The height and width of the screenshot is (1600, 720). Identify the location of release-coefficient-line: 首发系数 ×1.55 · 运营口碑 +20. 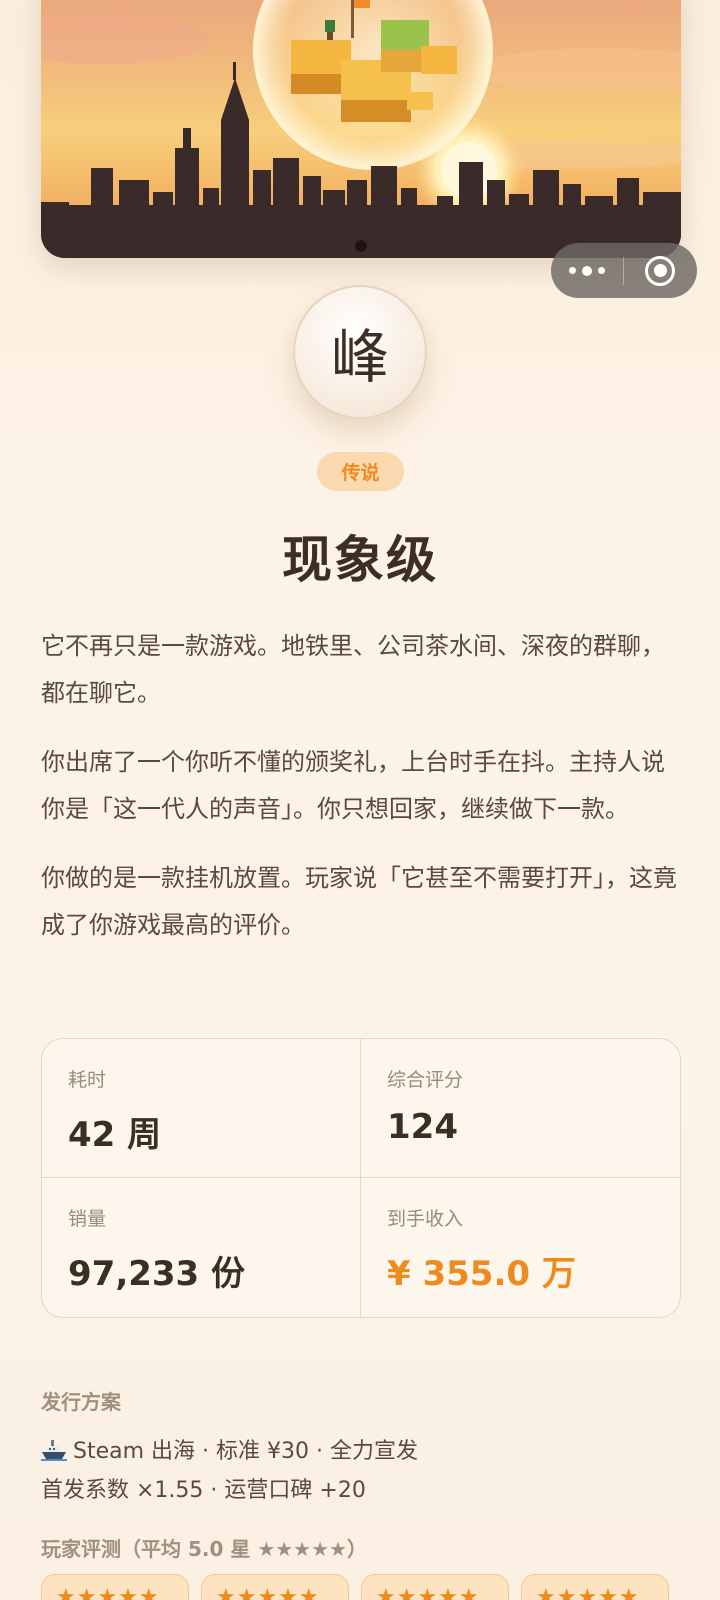
(203, 1490).